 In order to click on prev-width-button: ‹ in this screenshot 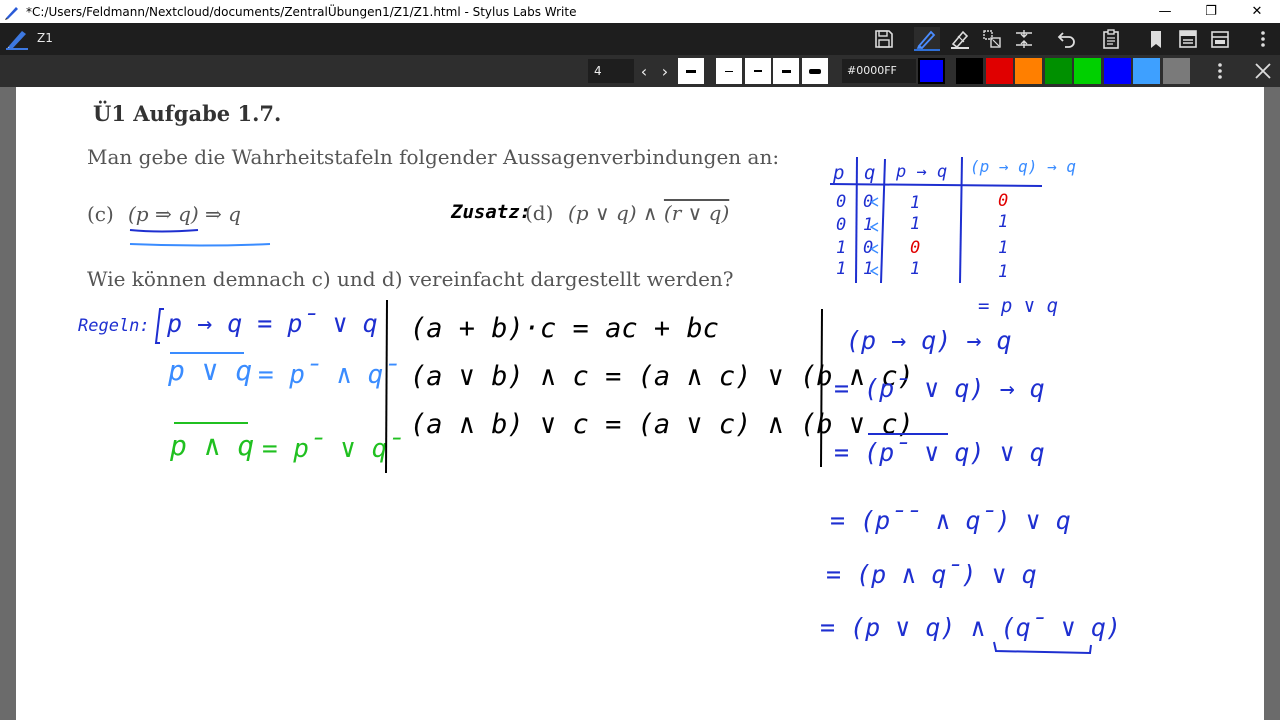, I will do `click(644, 71)`.